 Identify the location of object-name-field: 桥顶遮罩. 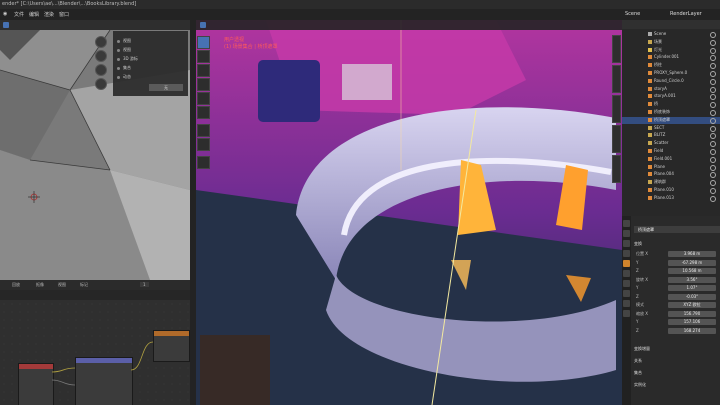
(677, 229).